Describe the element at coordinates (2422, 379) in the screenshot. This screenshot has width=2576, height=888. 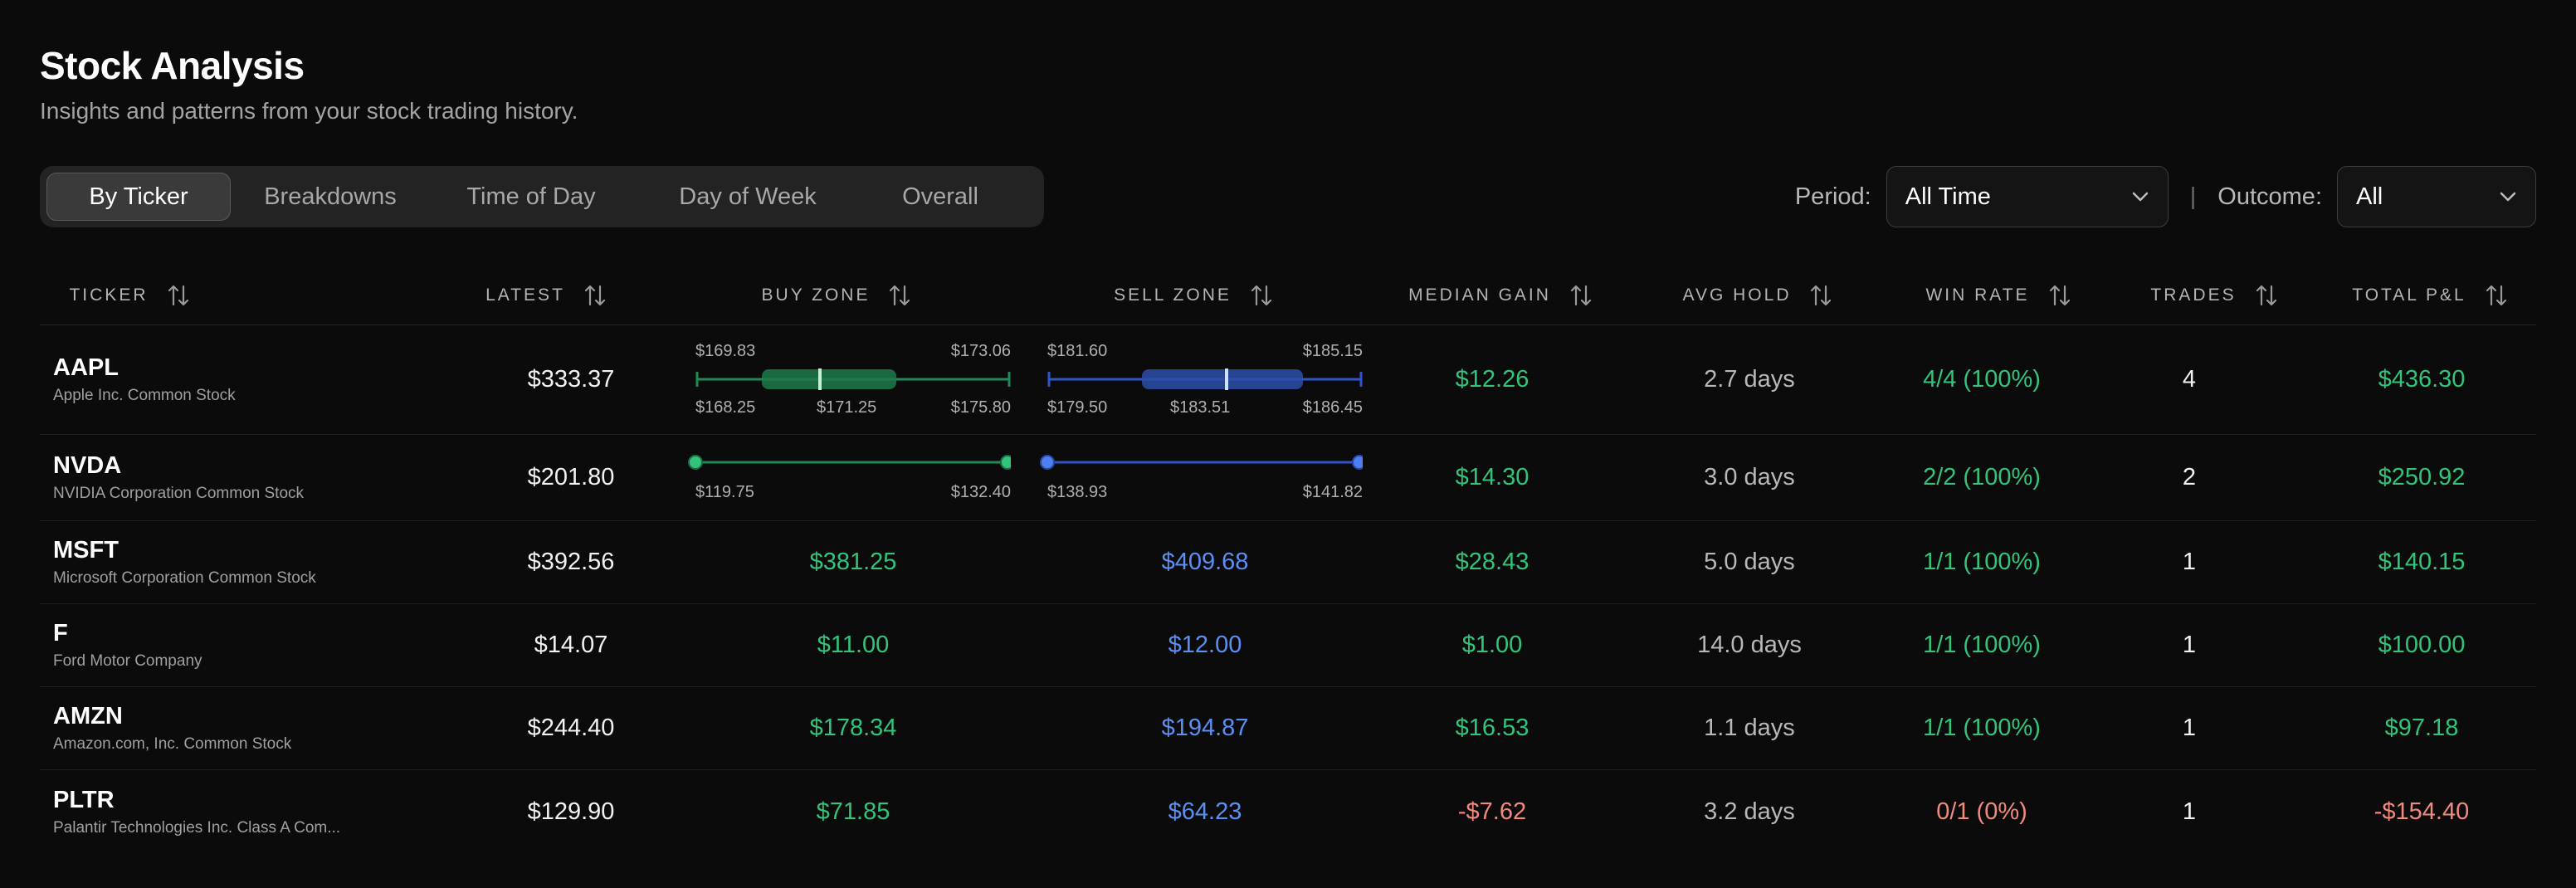
I see `total-pl: $436.30` at that location.